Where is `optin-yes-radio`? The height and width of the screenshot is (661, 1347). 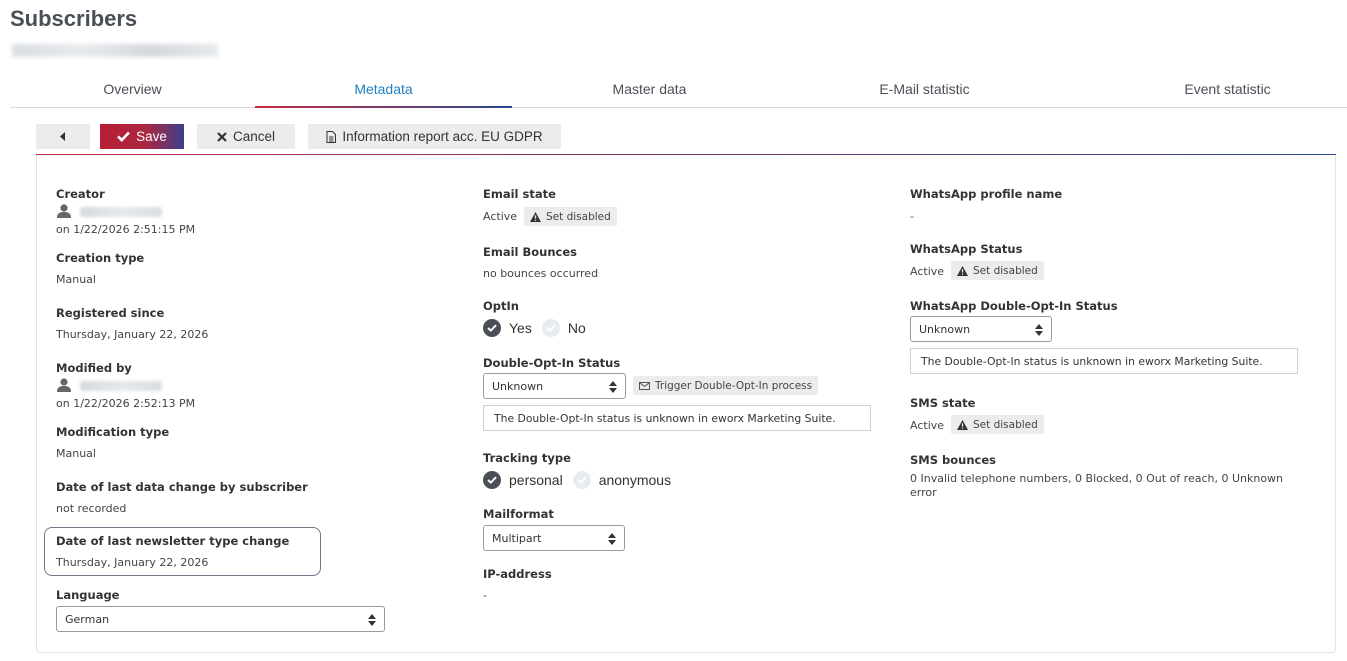 optin-yes-radio is located at coordinates (492, 328).